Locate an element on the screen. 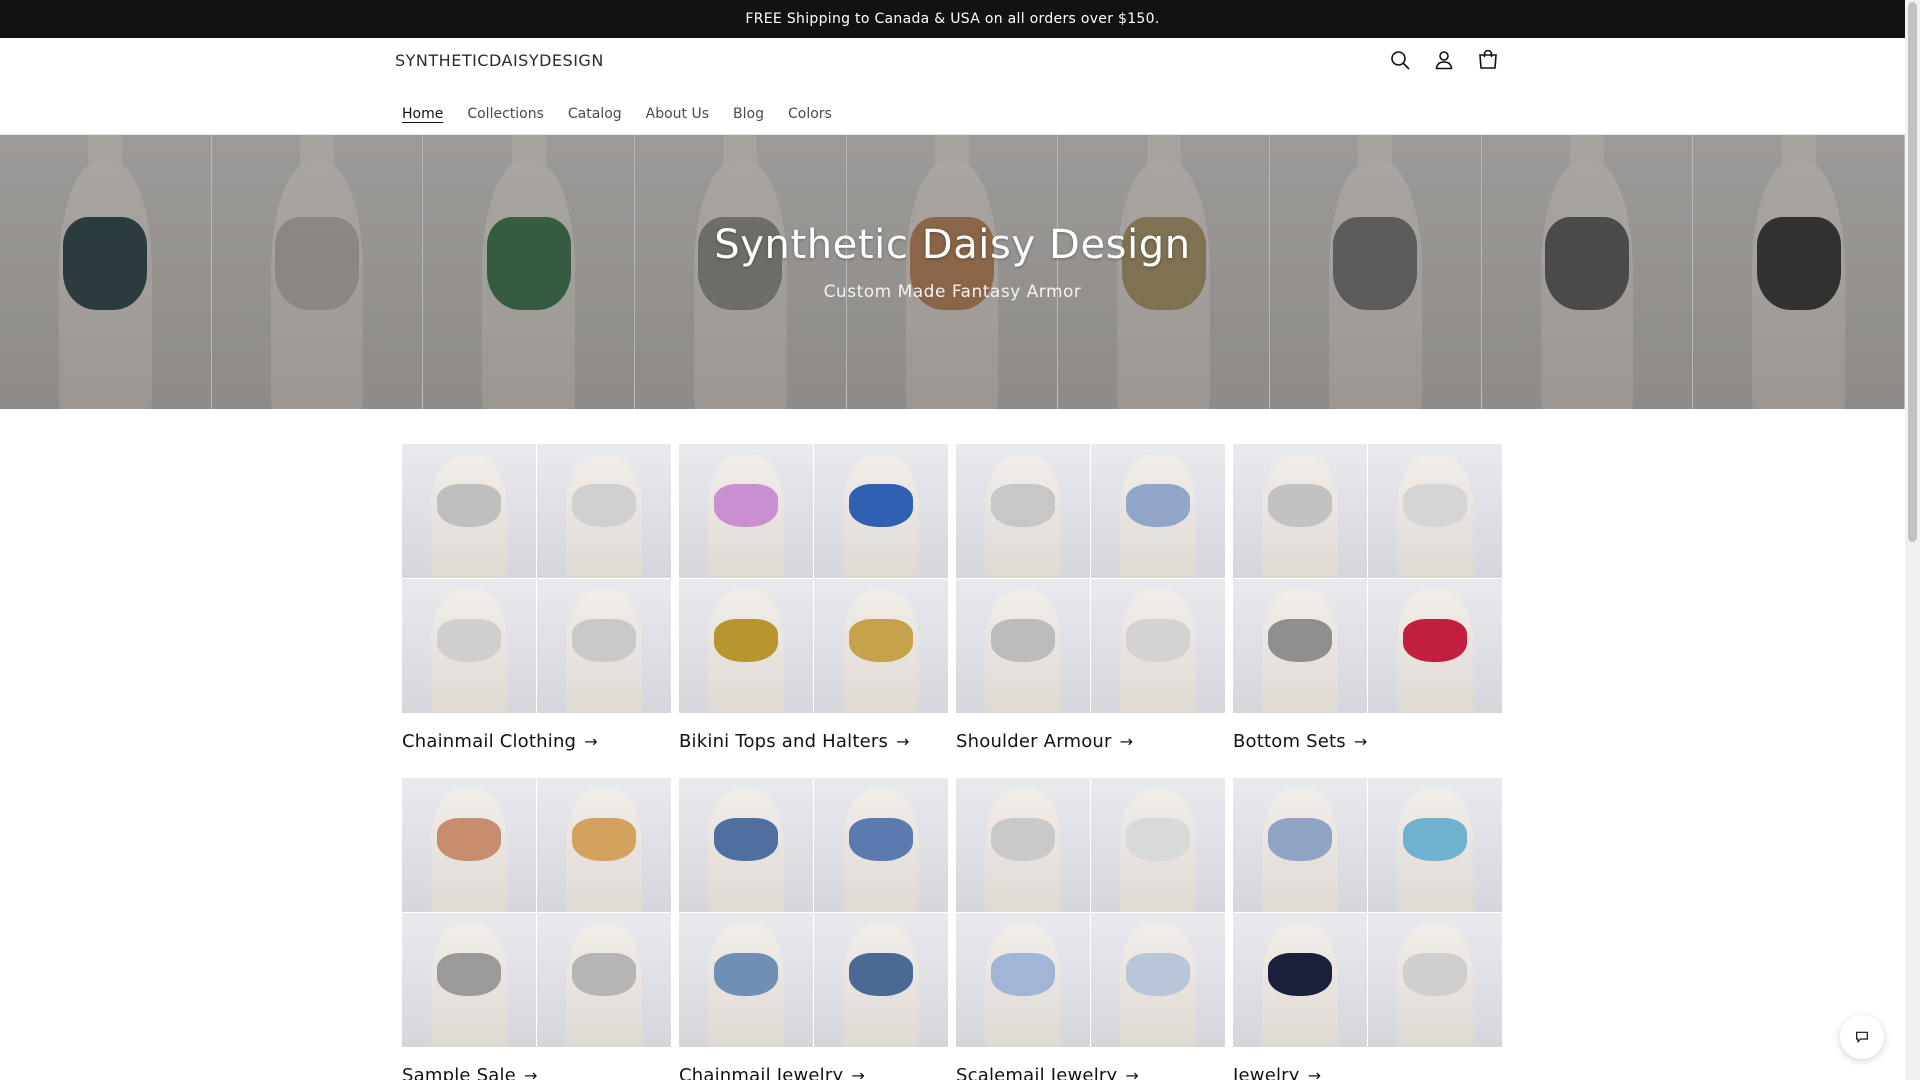 Image resolution: width=1920 pixels, height=1080 pixels. page-scrollbar is located at coordinates (1912, 540).